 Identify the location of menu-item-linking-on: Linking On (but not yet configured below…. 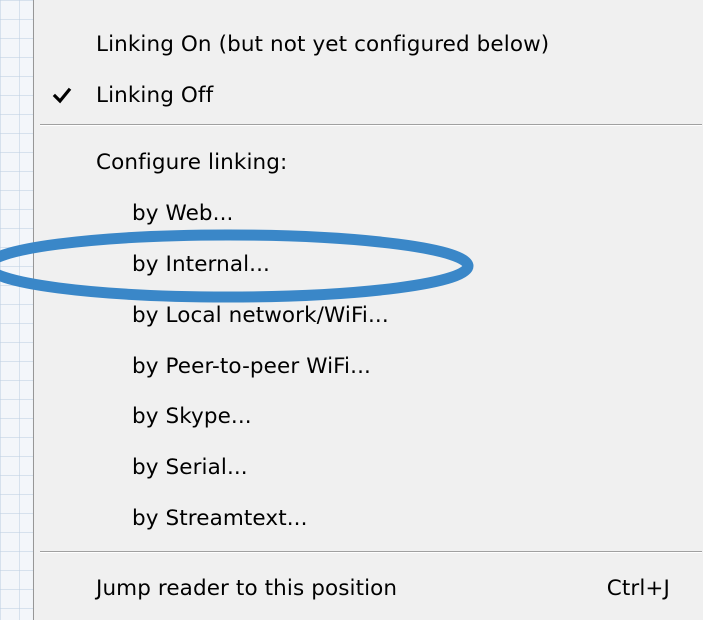
(368, 44).